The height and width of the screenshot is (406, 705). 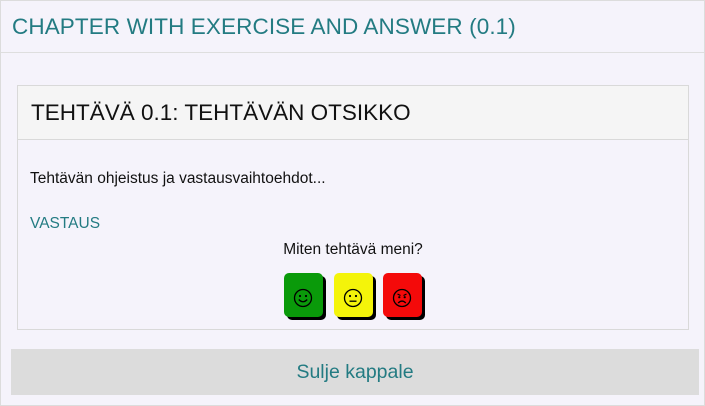 I want to click on rating-bad-button, so click(x=402, y=295).